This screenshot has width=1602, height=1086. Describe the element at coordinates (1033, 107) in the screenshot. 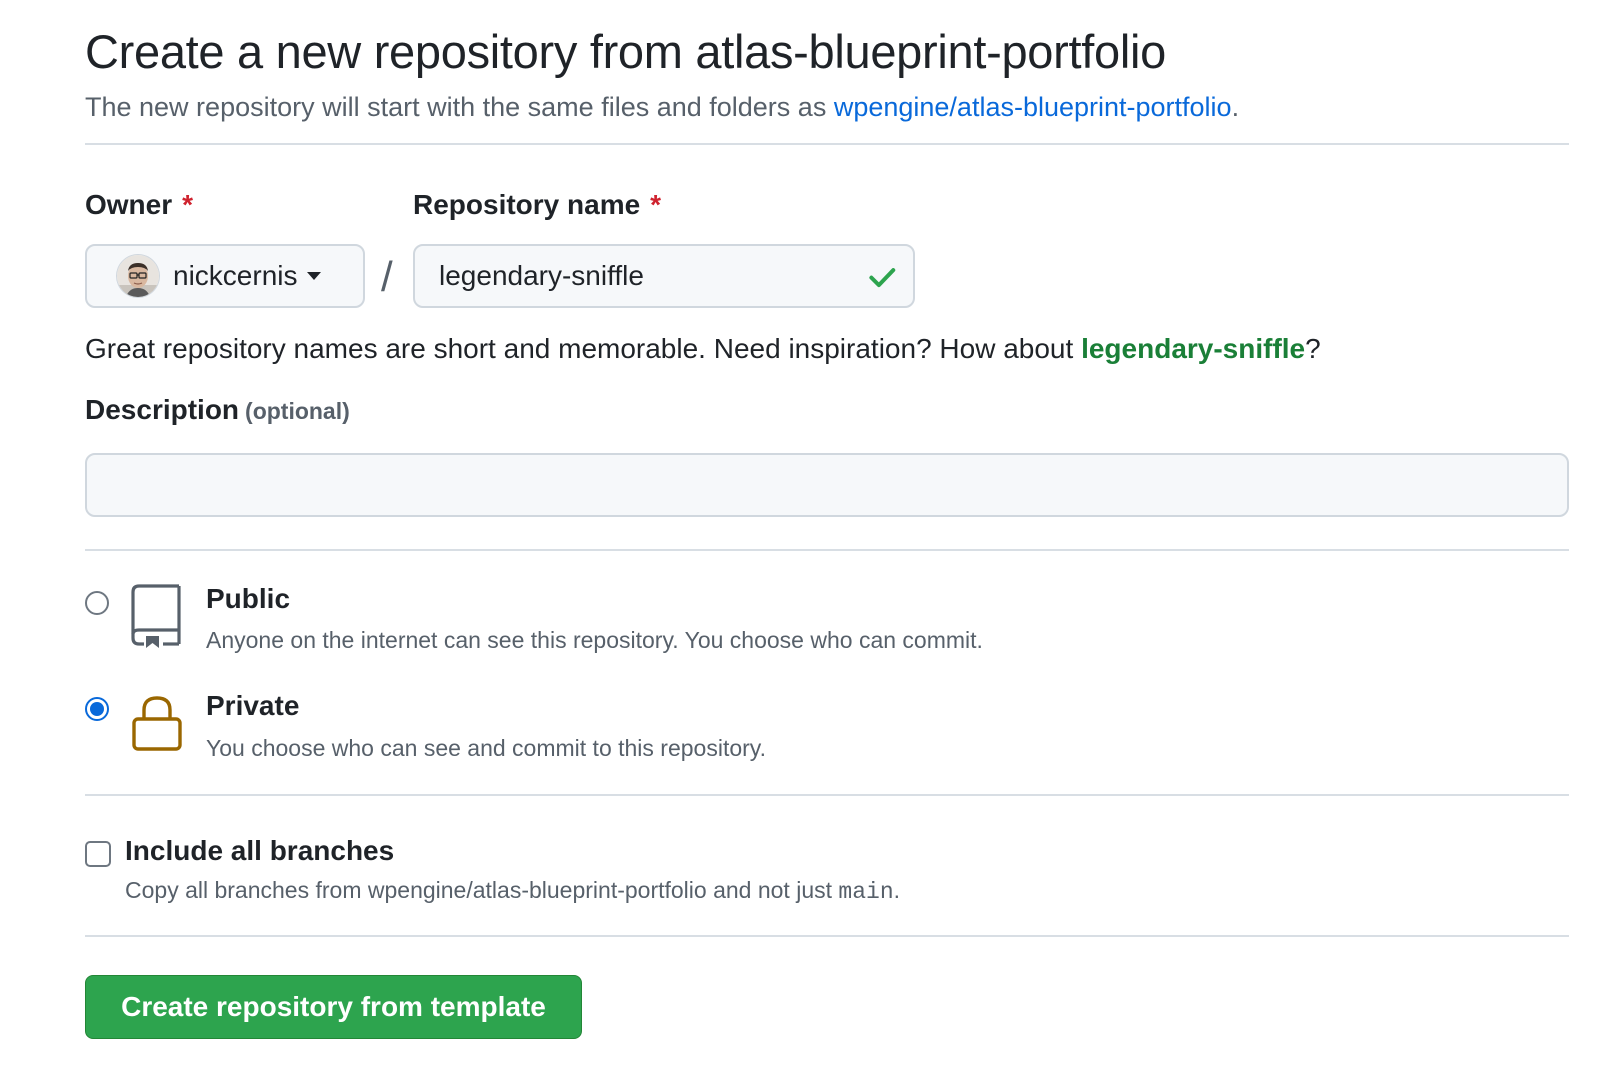

I see `template-repo-link: wpengine/atlas-blueprint-portfolio` at that location.